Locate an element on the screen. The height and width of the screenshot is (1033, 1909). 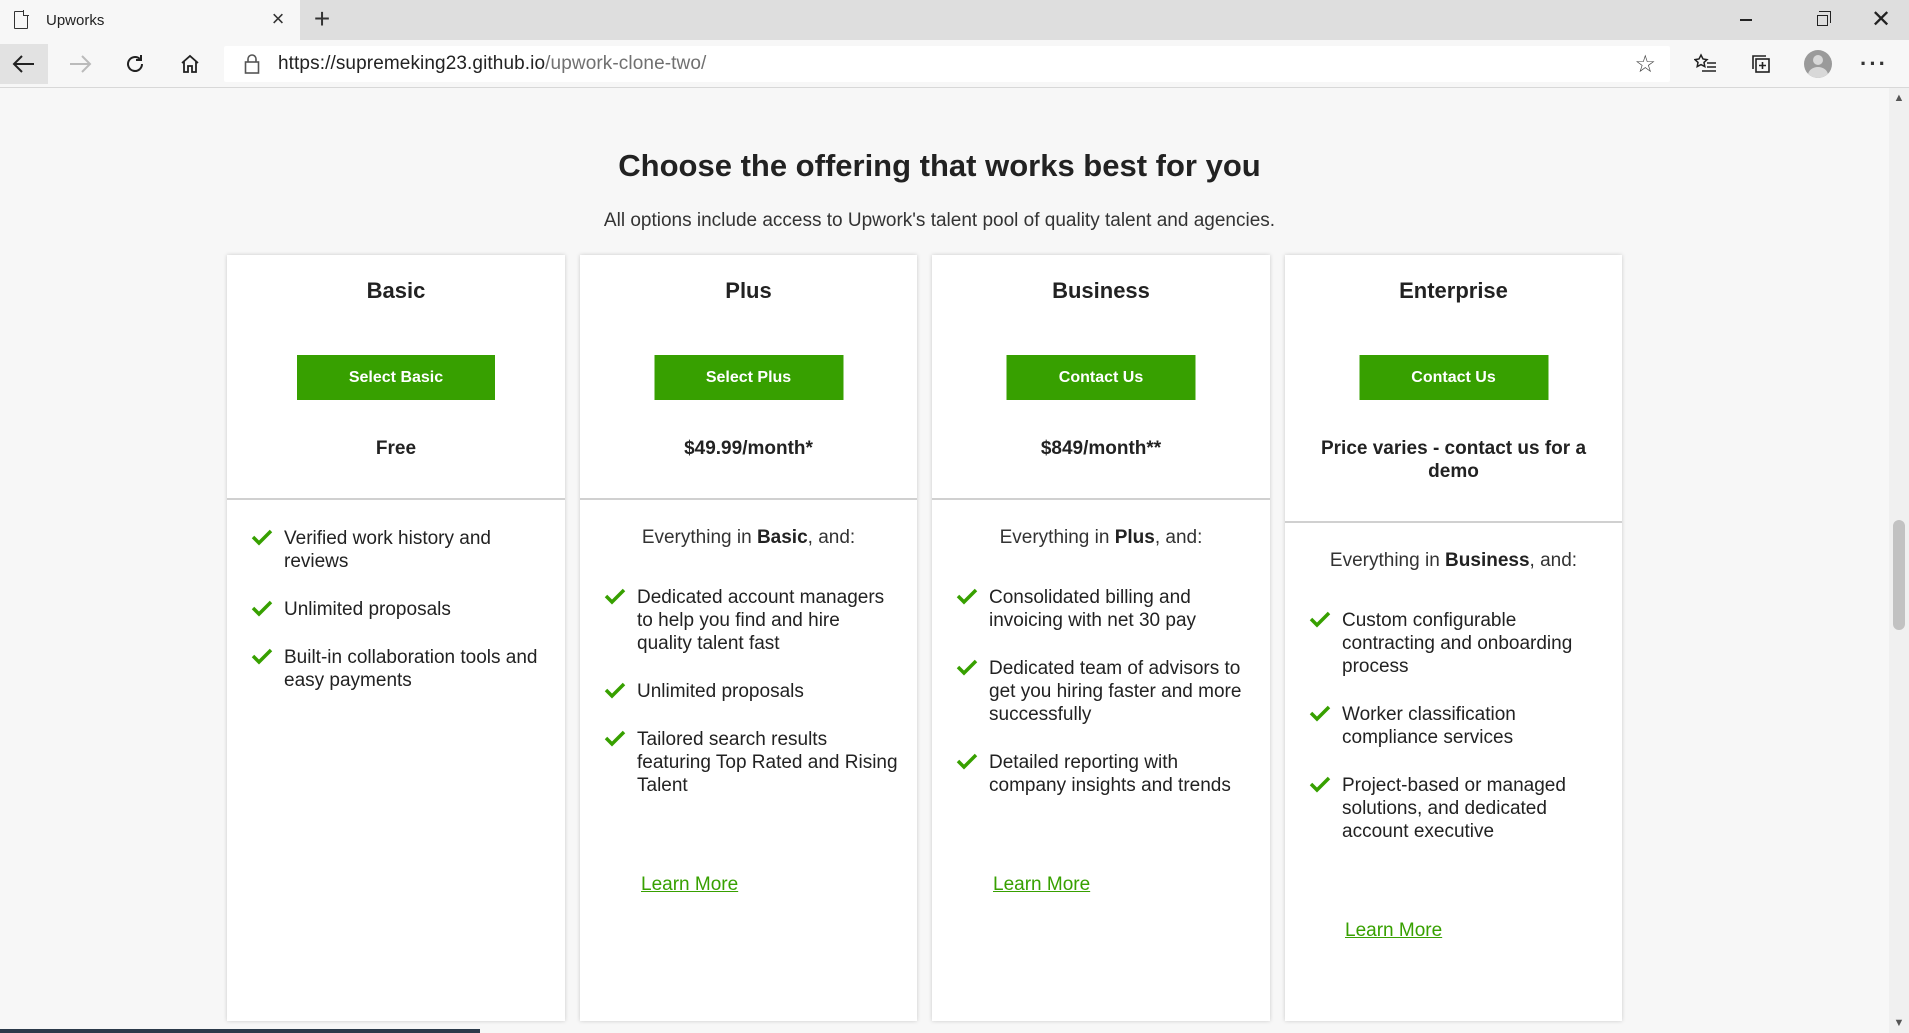
page-icon is located at coordinates (21, 19).